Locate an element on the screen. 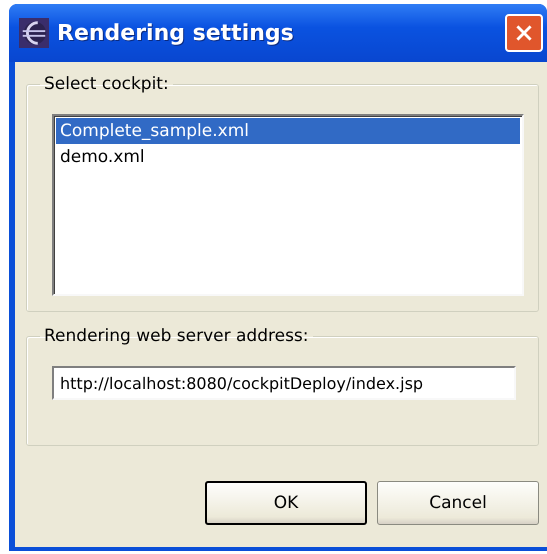 The height and width of the screenshot is (554, 547). list-item: Complete_sample.xml is located at coordinates (288, 131).